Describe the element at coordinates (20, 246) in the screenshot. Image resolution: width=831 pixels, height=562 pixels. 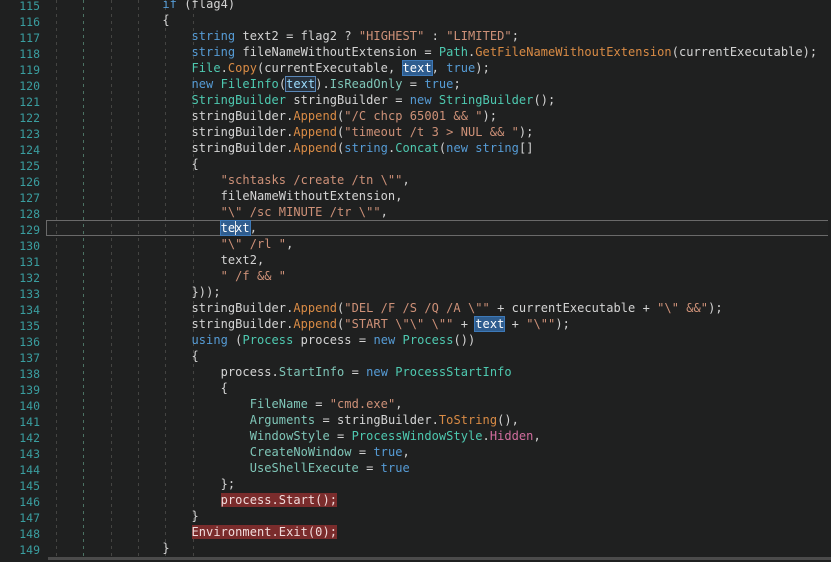
I see `line-number: 130` at that location.